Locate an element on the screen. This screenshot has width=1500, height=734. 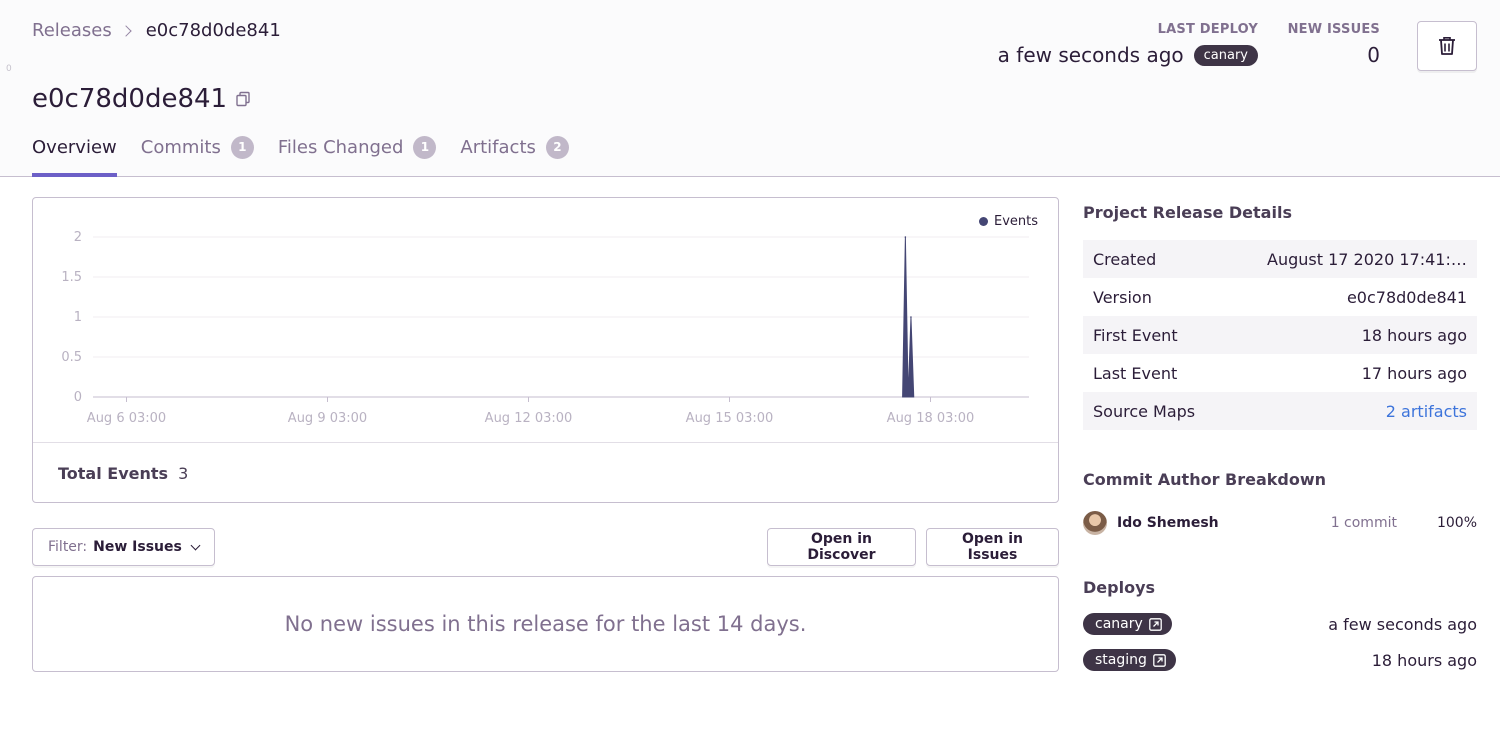
issues-filter-dropdown: Filter: New Issues is located at coordinates (123, 547).